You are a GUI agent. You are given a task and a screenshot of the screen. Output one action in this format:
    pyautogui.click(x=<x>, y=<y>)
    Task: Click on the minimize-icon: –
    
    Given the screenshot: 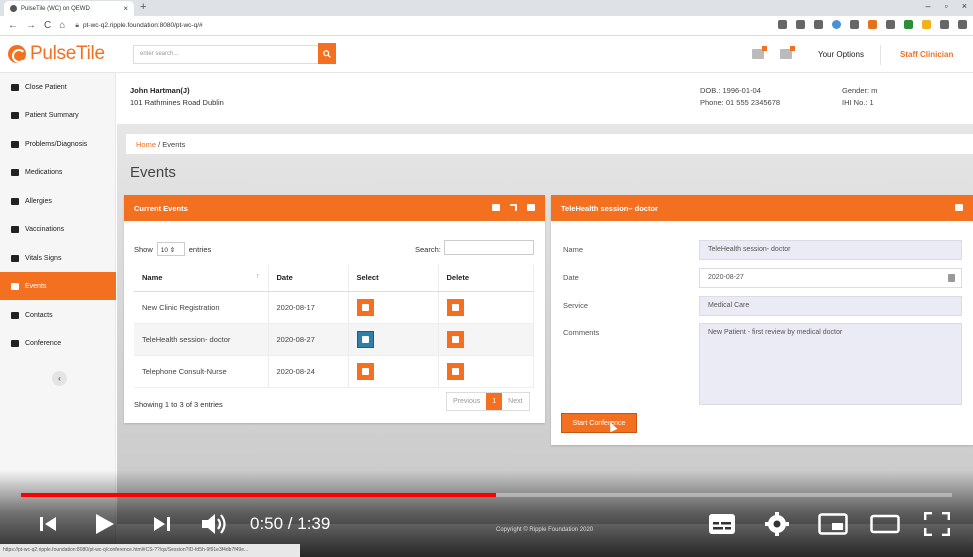 What is the action you would take?
    pyautogui.click(x=928, y=6)
    